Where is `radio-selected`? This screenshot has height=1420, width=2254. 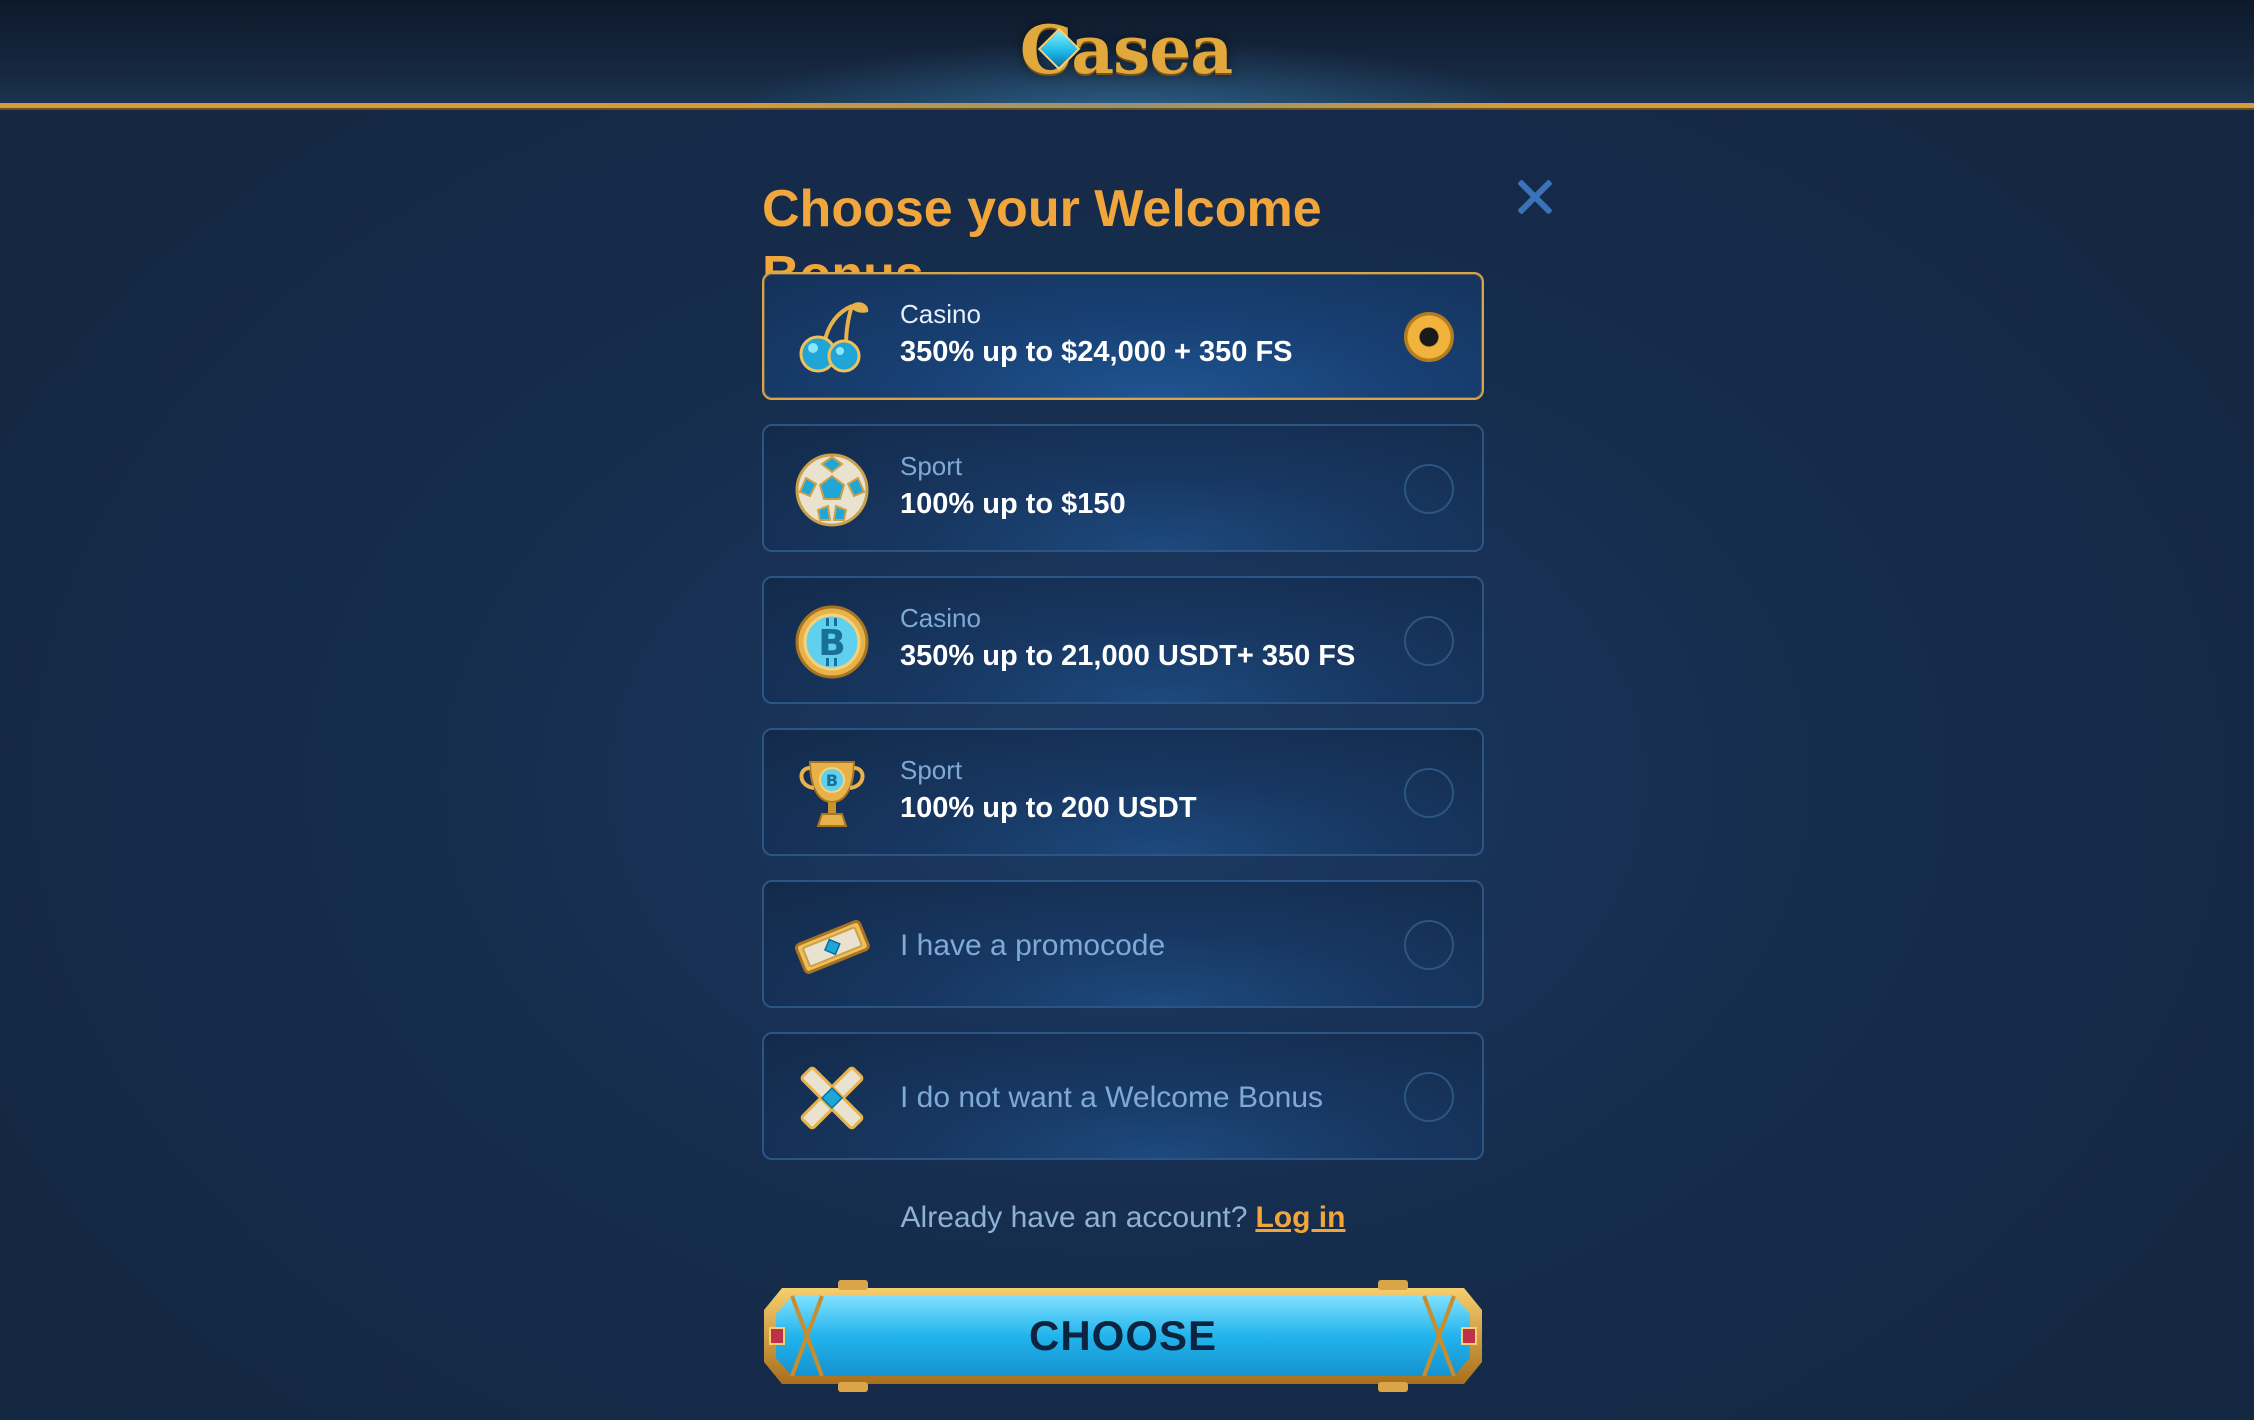
radio-selected is located at coordinates (1429, 337).